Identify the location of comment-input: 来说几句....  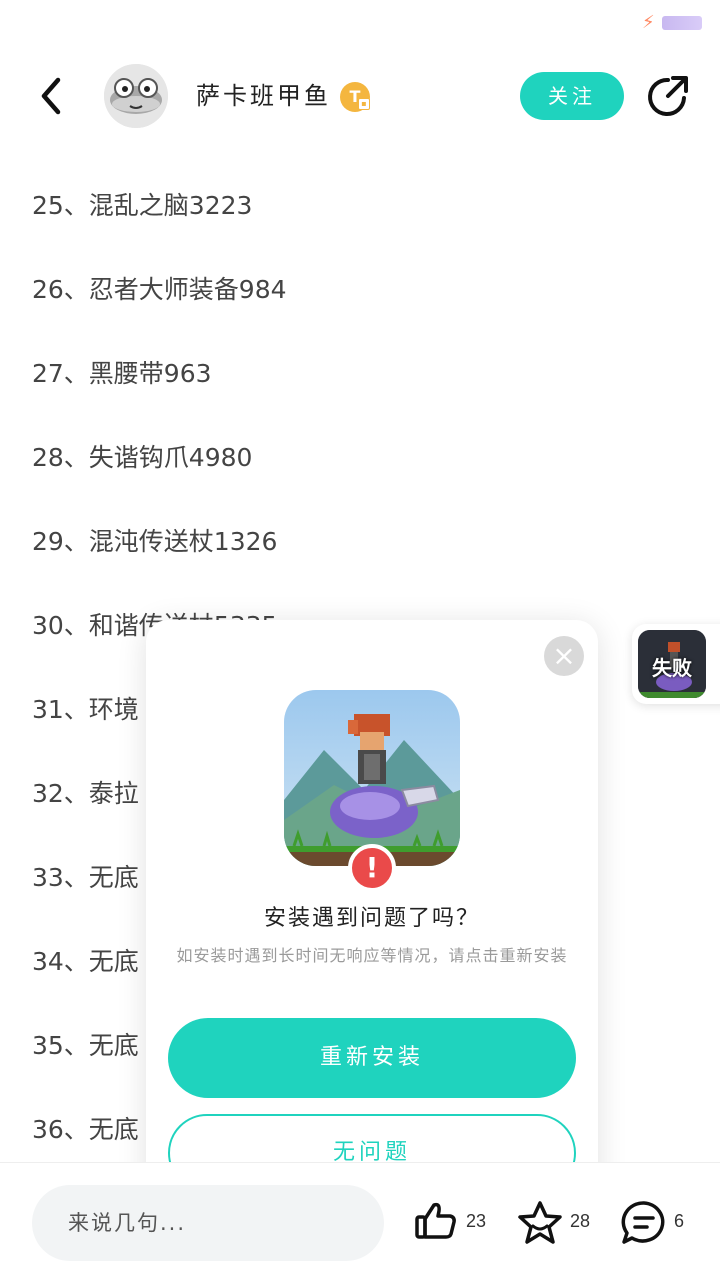
(208, 1223).